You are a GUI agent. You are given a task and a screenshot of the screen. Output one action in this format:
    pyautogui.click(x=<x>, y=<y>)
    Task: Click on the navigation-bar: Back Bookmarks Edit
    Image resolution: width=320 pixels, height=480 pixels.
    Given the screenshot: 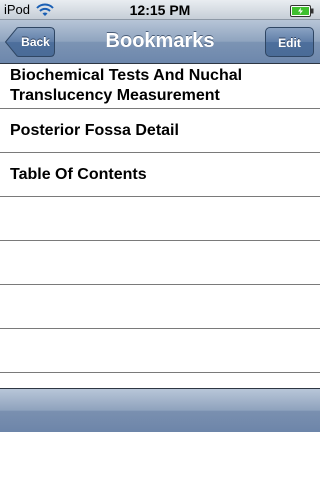 What is the action you would take?
    pyautogui.click(x=160, y=42)
    